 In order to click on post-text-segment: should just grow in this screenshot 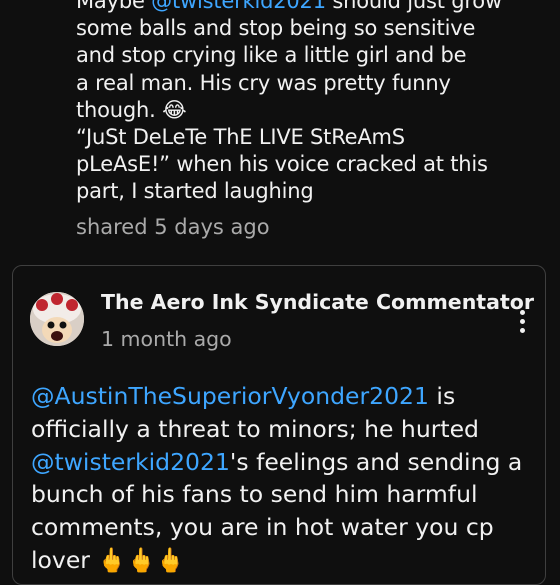, I will do `click(413, 6)`.